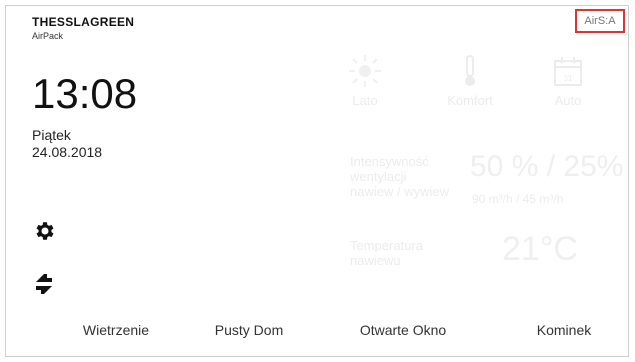 This screenshot has width=635, height=362. I want to click on mode-auto: 31 Auto, so click(568, 81).